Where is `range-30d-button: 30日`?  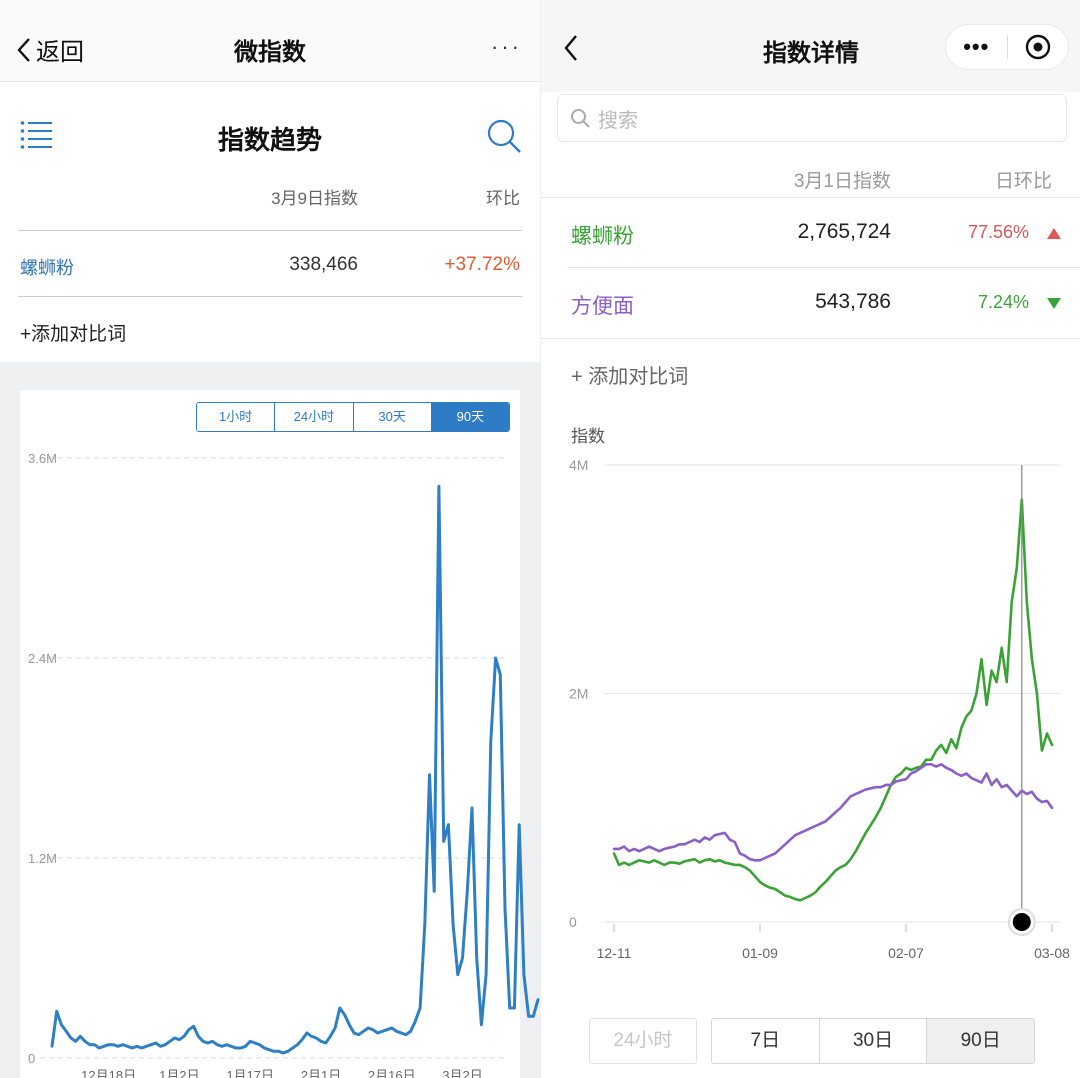
range-30d-button: 30日 is located at coordinates (873, 1041).